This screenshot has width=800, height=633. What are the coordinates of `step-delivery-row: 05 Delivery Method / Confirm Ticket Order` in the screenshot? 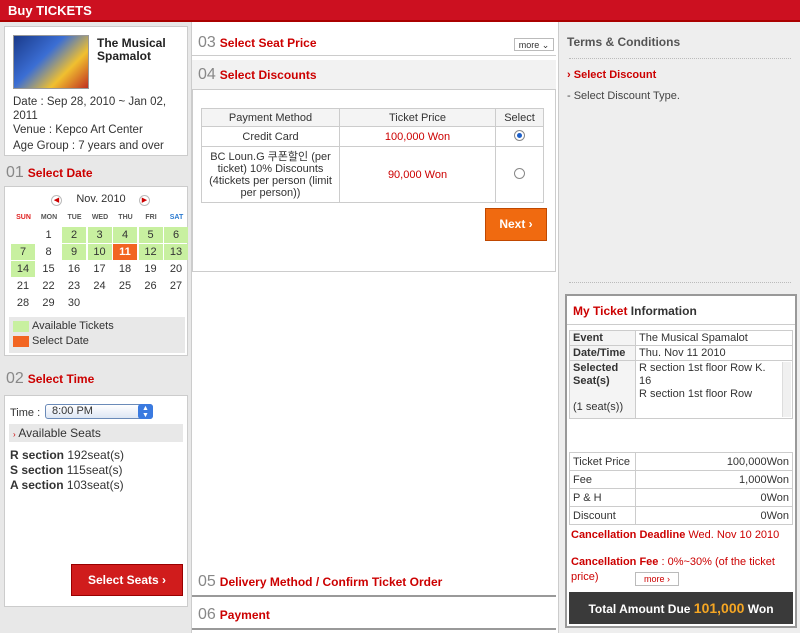 It's located at (374, 582).